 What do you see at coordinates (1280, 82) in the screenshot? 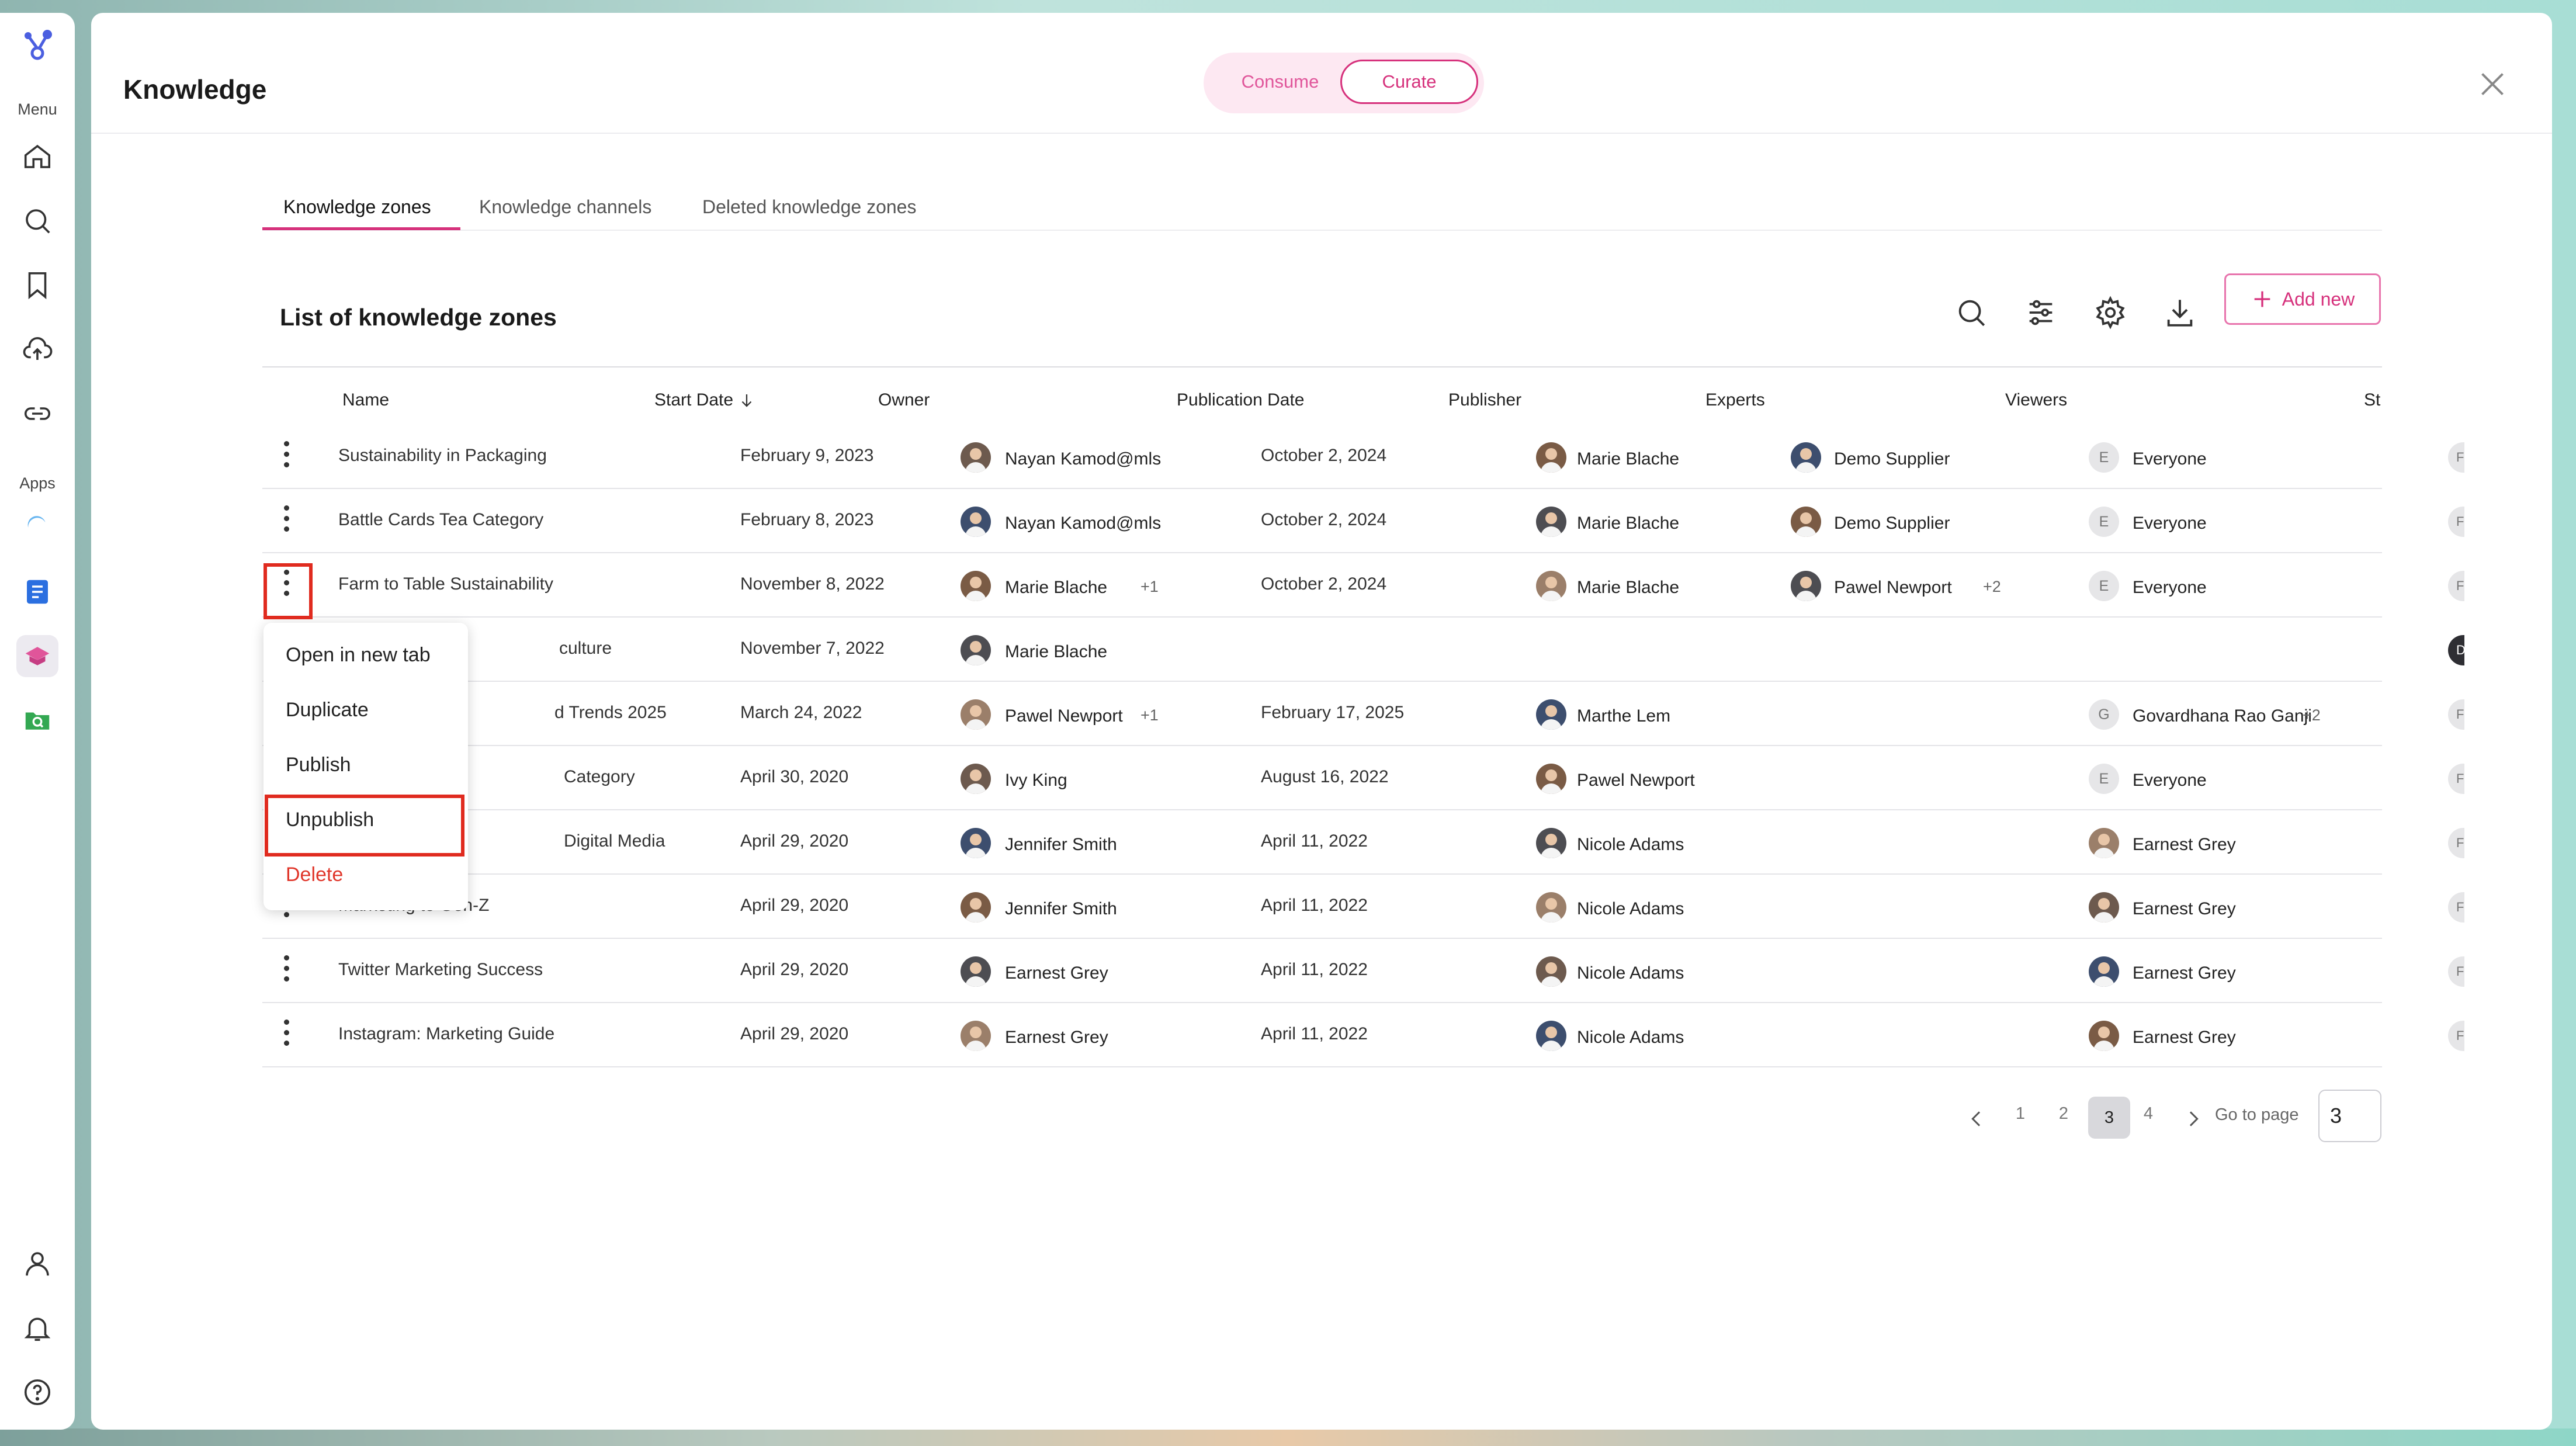
I see `consume-toggle-option: Consume` at bounding box center [1280, 82].